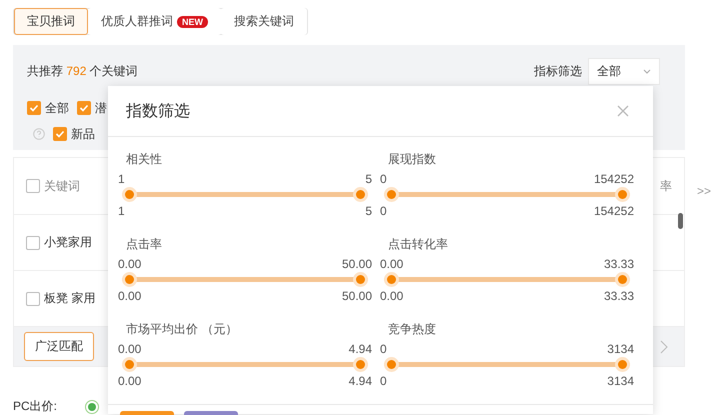  What do you see at coordinates (192, 22) in the screenshot?
I see `new-badge: NEW` at bounding box center [192, 22].